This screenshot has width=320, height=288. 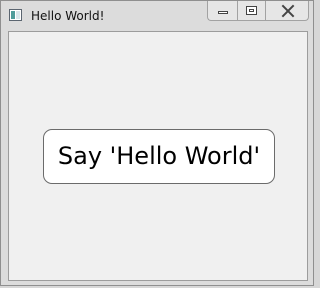 What do you see at coordinates (15, 15) in the screenshot?
I see `window-app-icon` at bounding box center [15, 15].